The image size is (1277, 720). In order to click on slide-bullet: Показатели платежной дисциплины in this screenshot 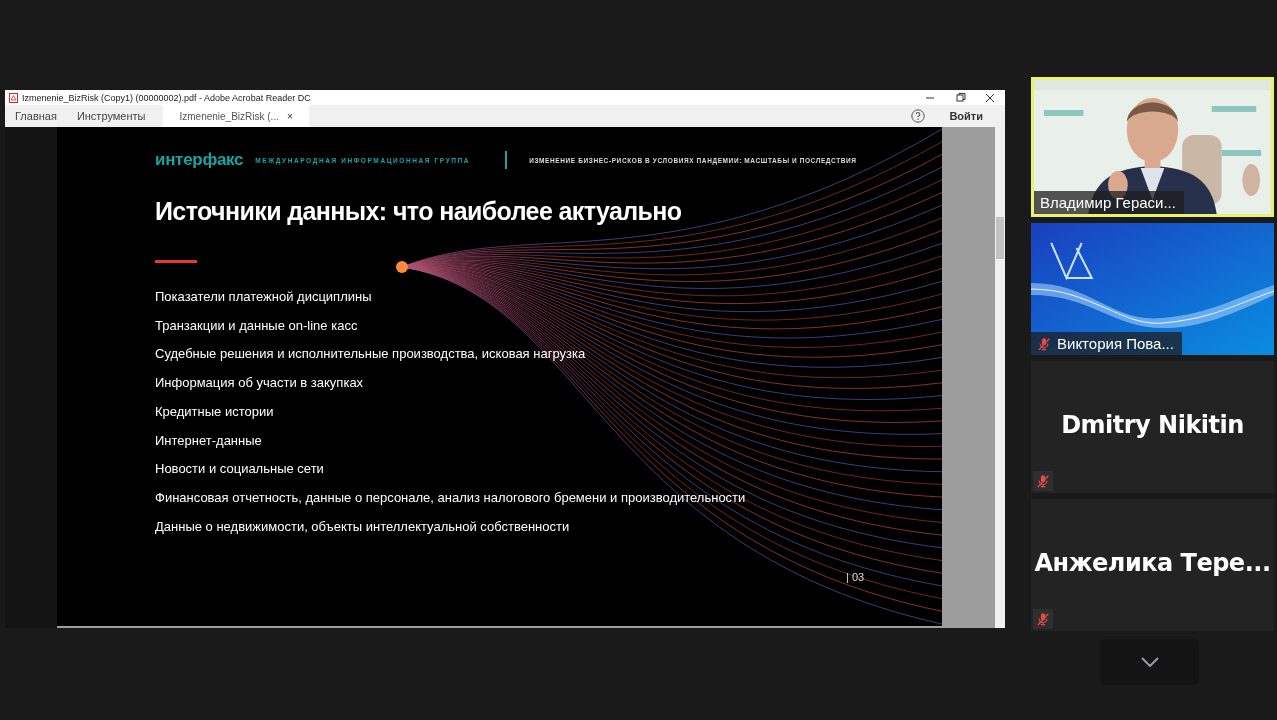, I will do `click(264, 297)`.